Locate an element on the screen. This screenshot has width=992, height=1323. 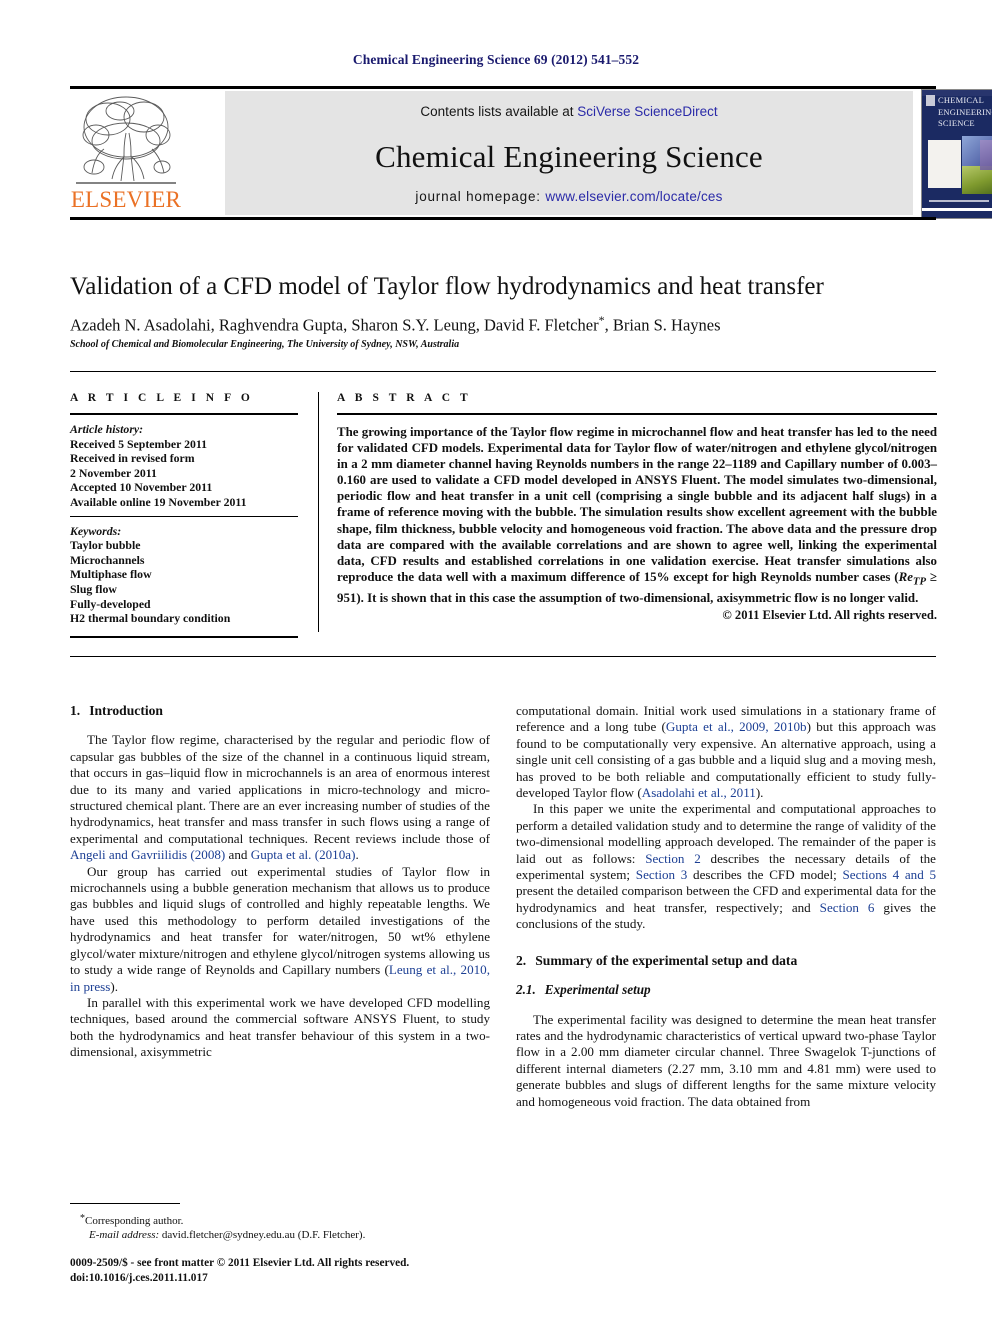
history-item: Available online 19 November 2011 is located at coordinates (158, 501).